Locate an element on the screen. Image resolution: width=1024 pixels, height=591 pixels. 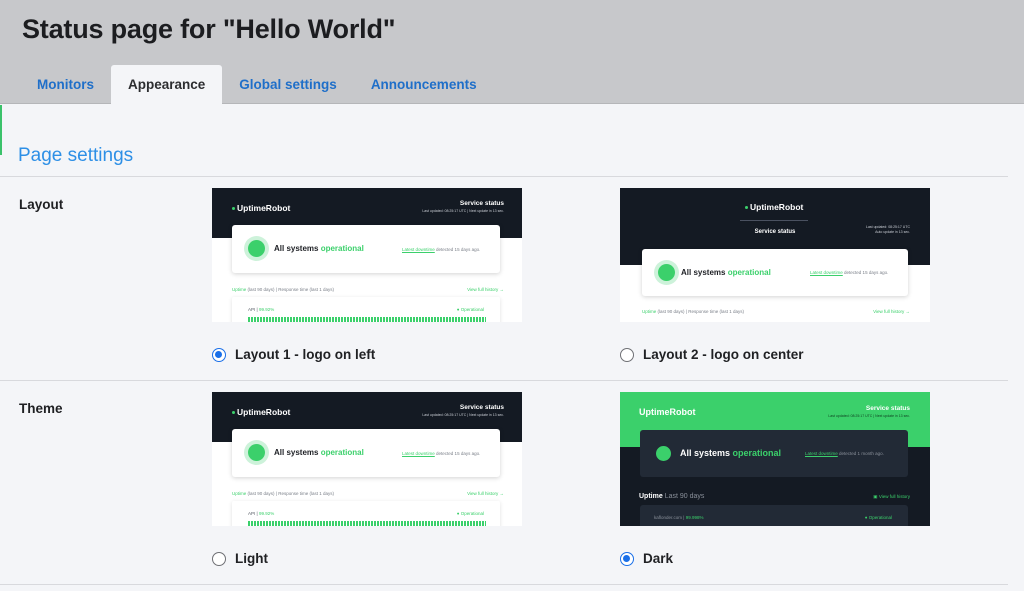
preview-latest-downtime: Latest downtime detected 1 month ago. is located at coordinates (844, 453).